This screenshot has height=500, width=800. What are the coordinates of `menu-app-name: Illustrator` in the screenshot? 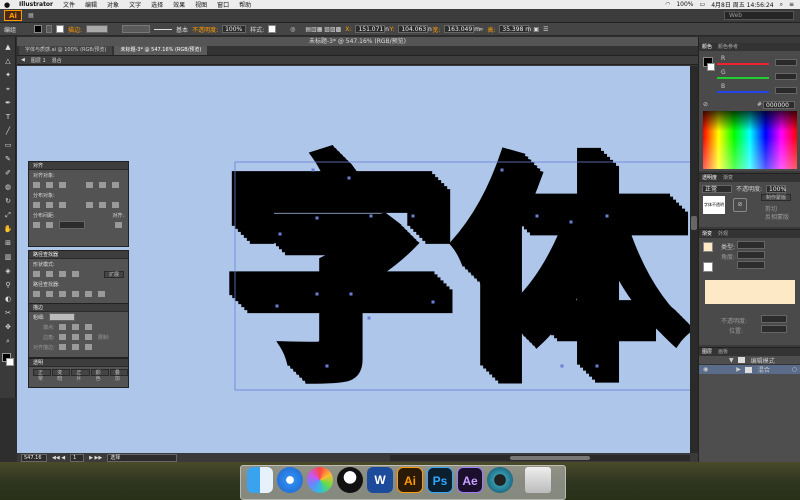 It's located at (36, 4).